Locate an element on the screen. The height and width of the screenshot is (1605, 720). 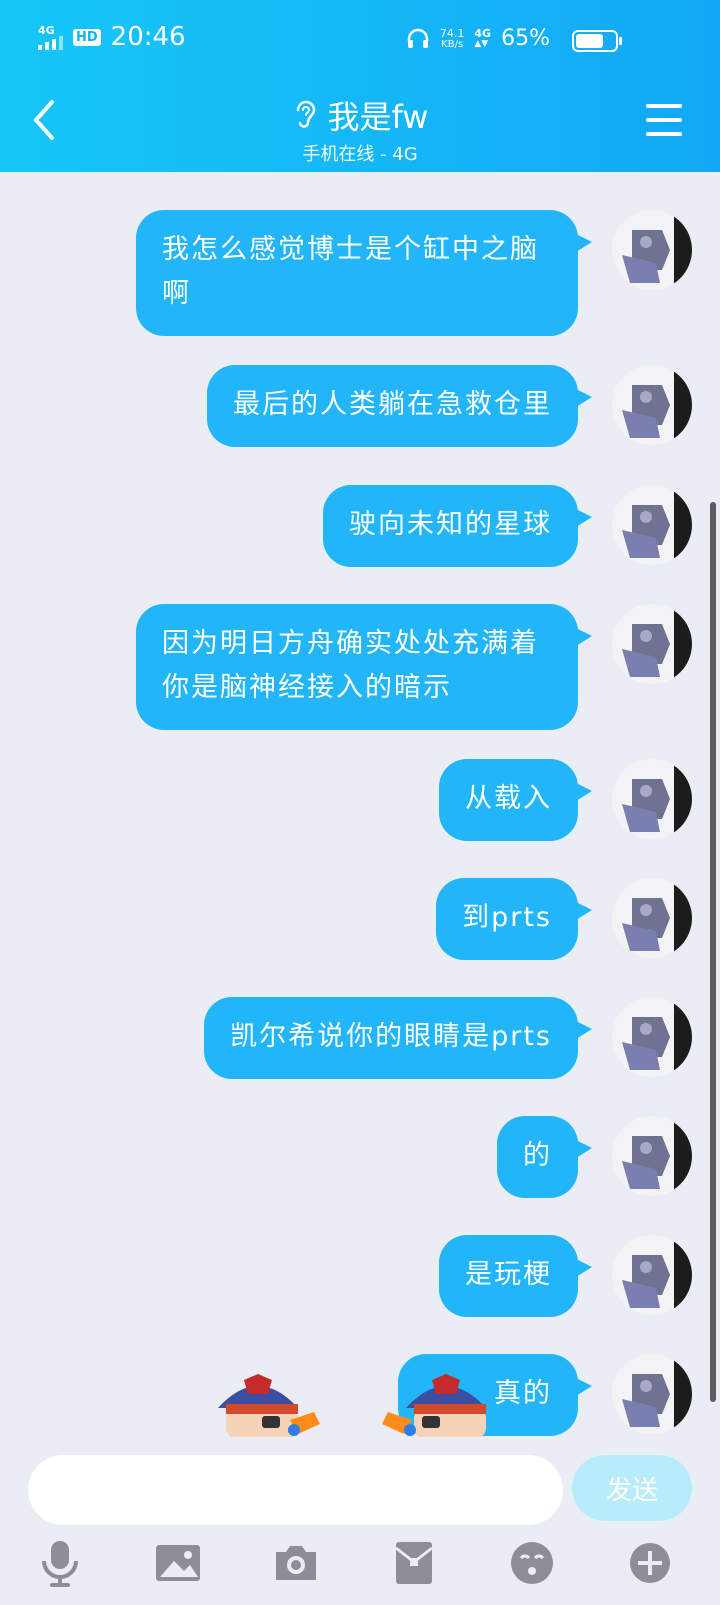
message-row: 是玩梗 is located at coordinates (565, 1276).